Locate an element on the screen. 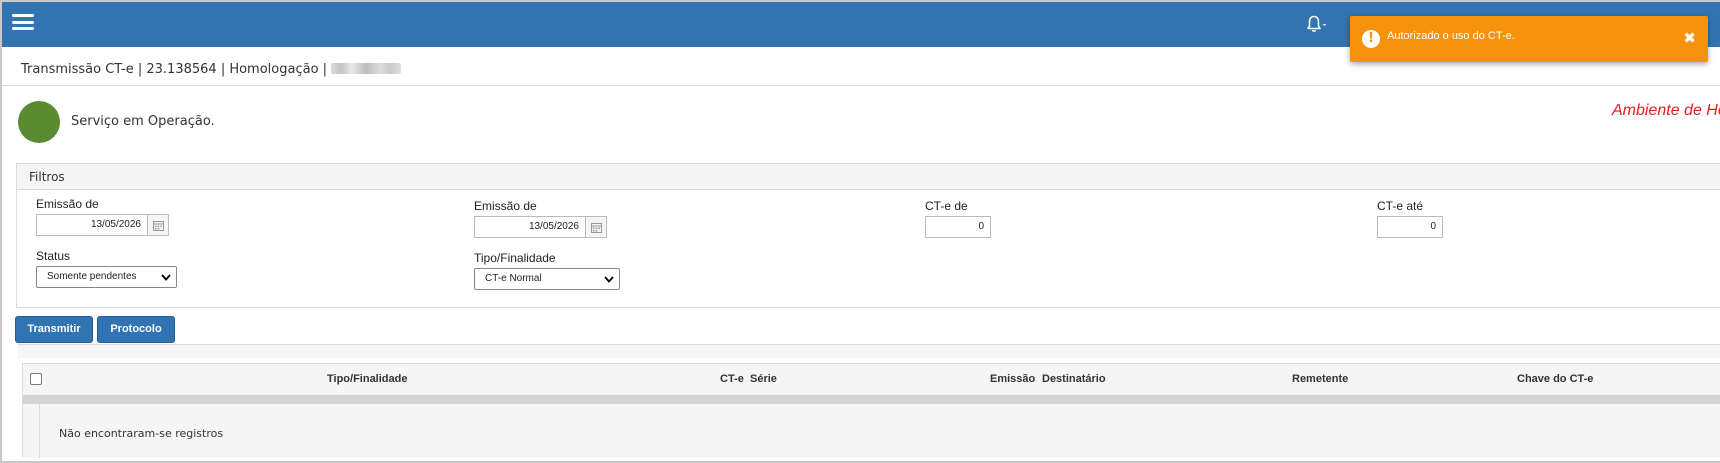 The image size is (1720, 463). blurred-username is located at coordinates (366, 68).